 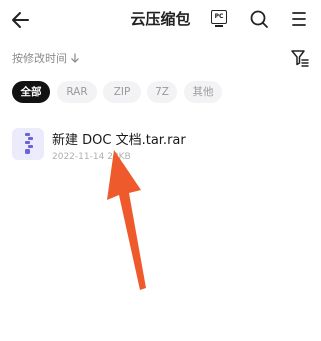 What do you see at coordinates (31, 92) in the screenshot?
I see `chip-all: 全部` at bounding box center [31, 92].